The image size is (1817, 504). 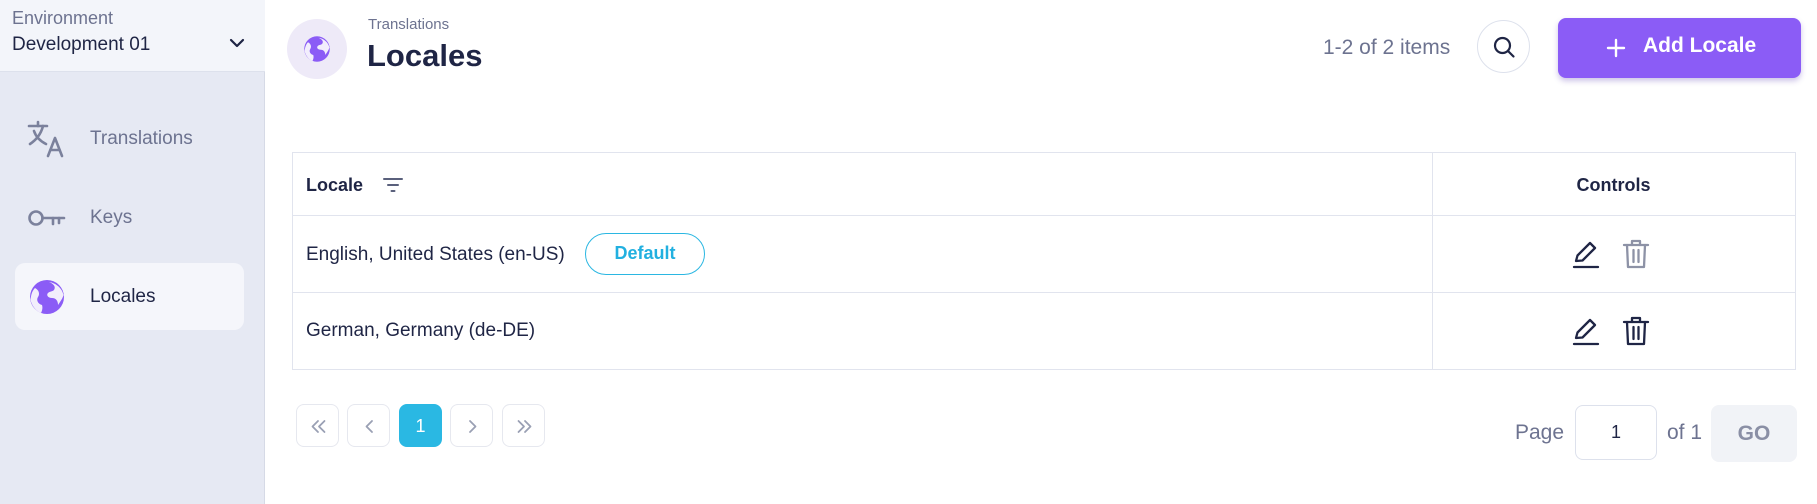 I want to click on double-chevron-right-icon, so click(x=524, y=426).